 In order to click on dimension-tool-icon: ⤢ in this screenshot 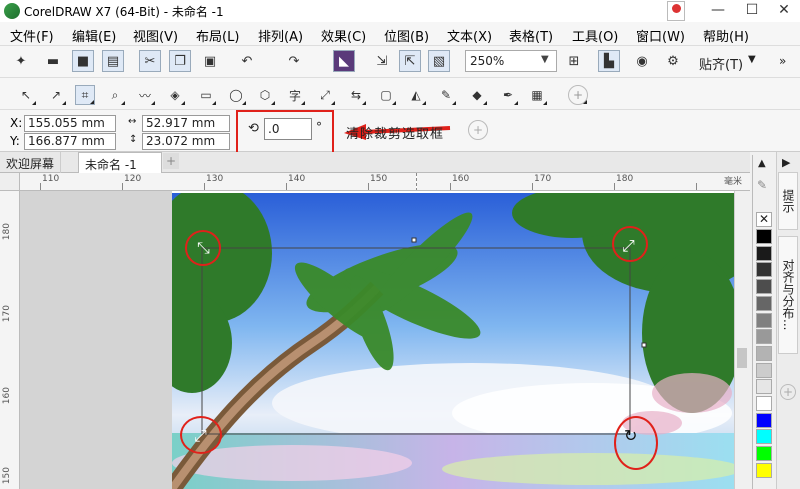, I will do `click(325, 95)`.